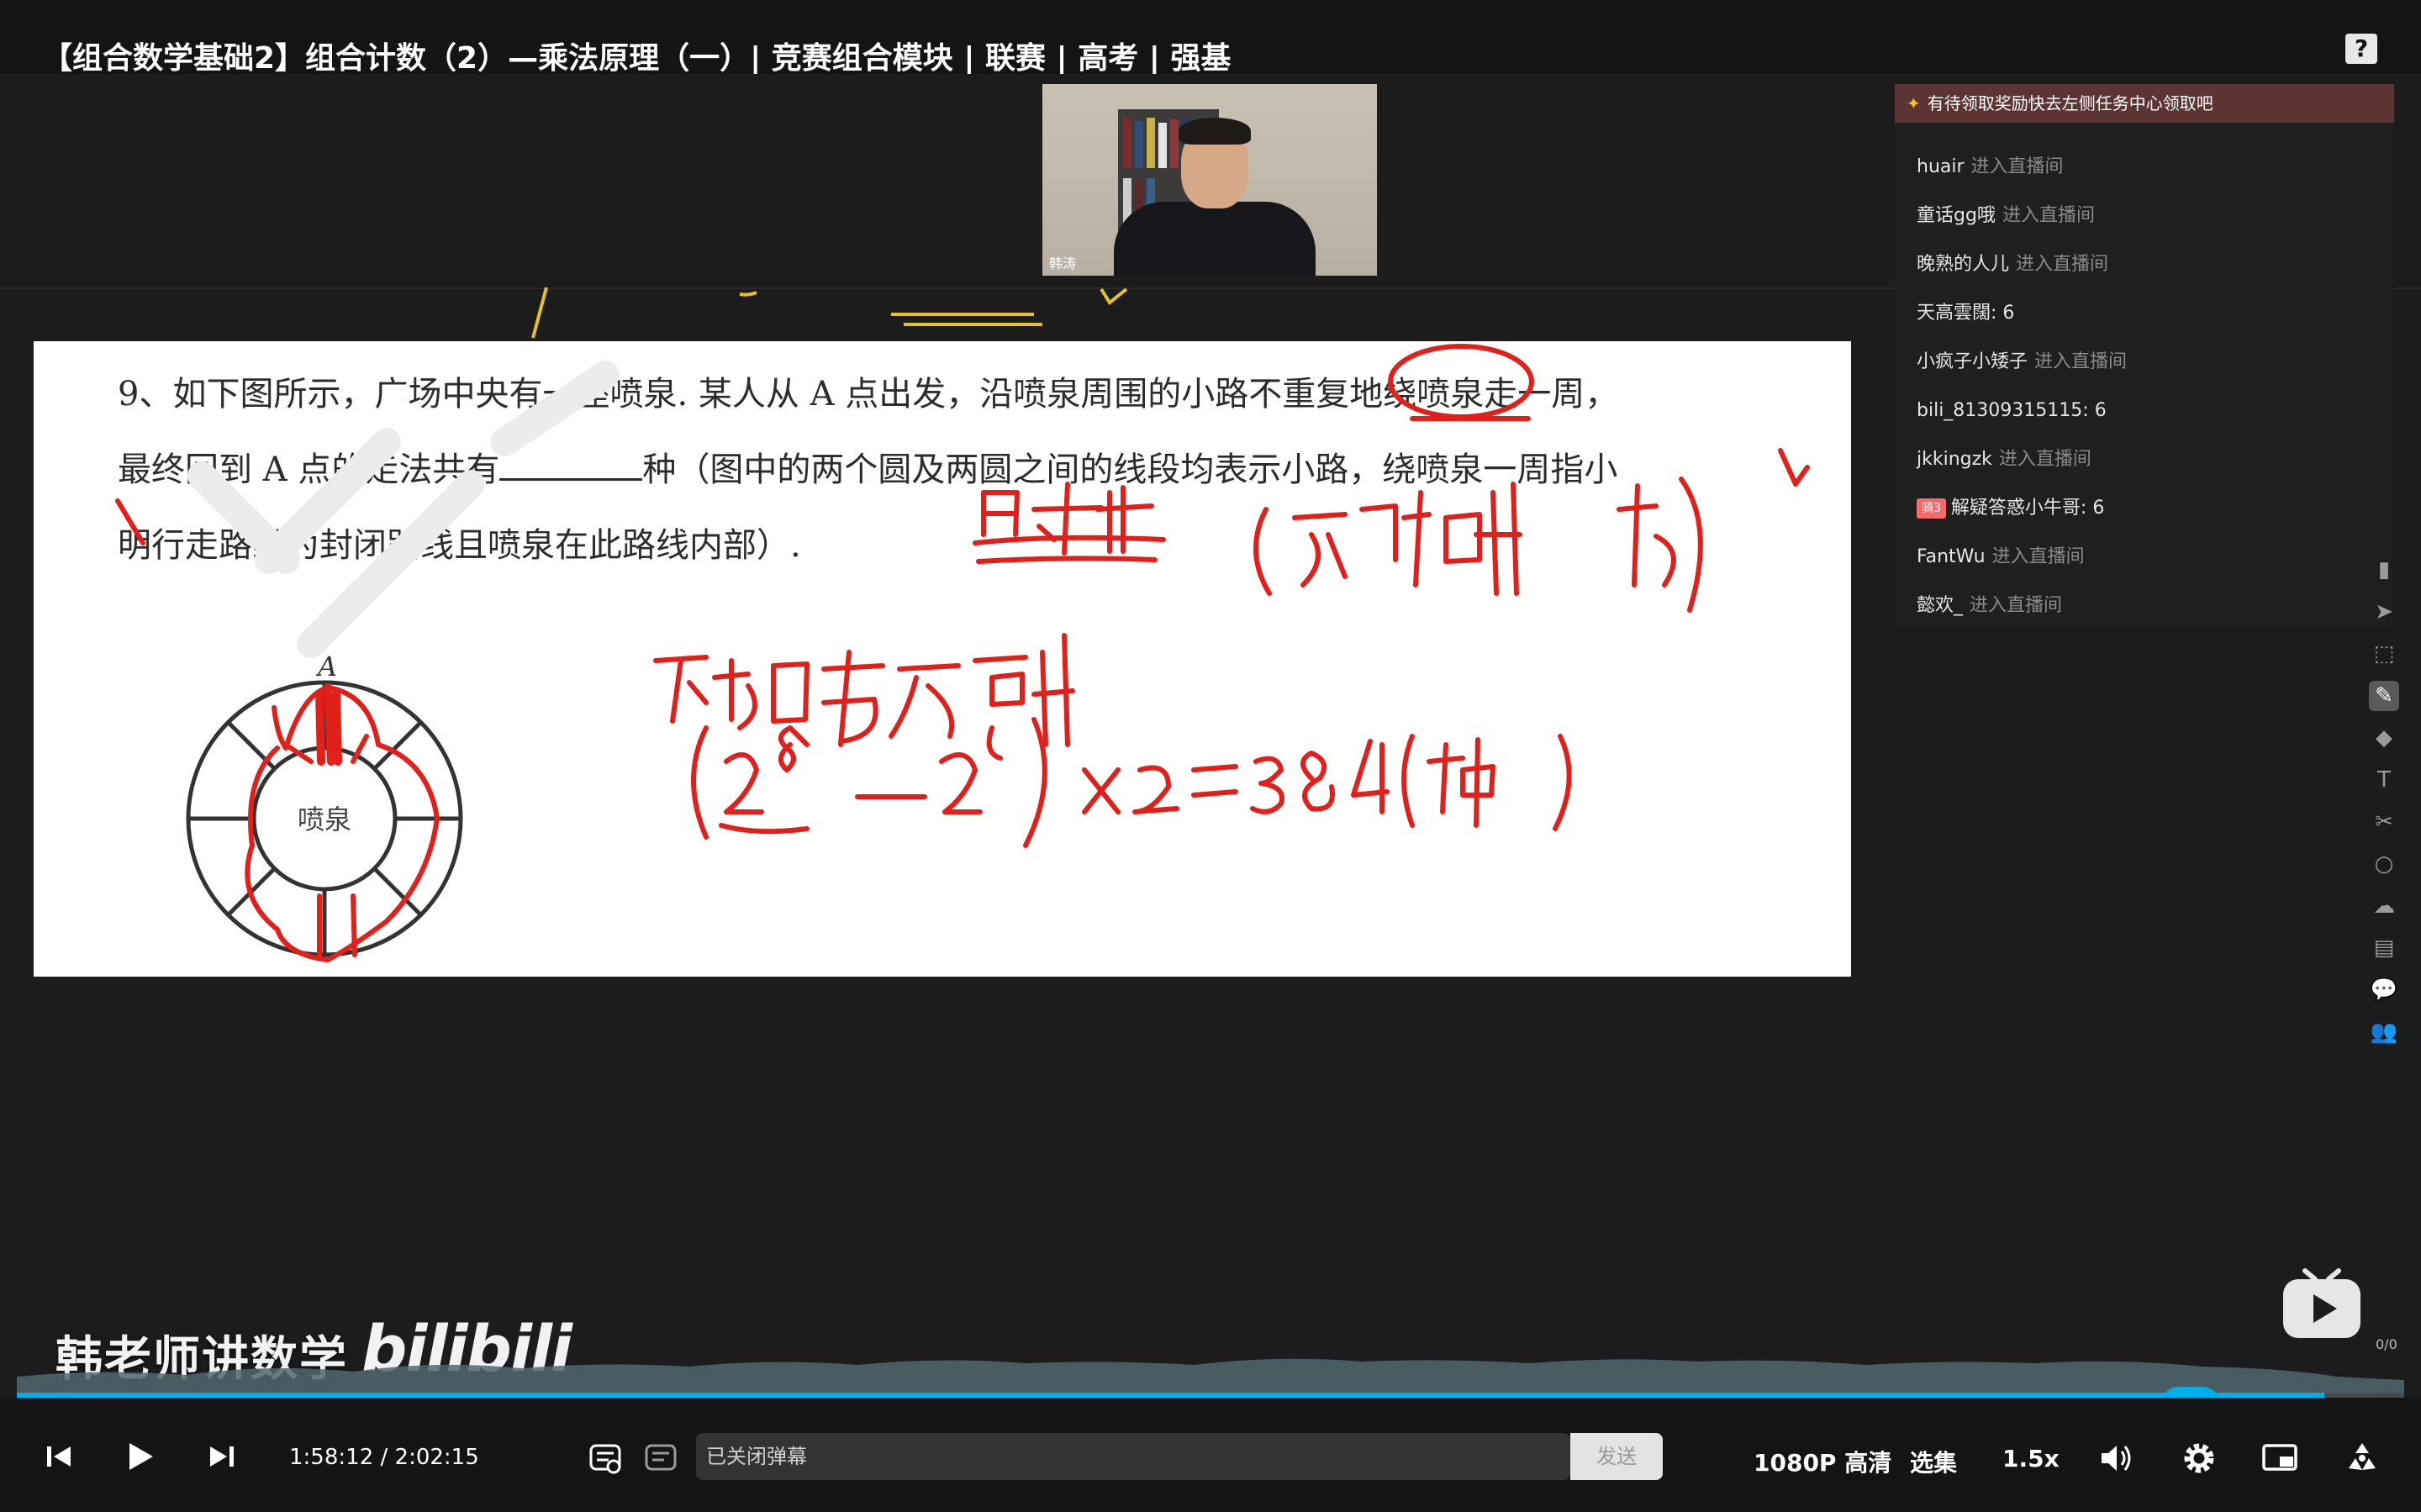 The width and height of the screenshot is (2421, 1512). I want to click on chat-item: FantWu 进入直播间, so click(2152, 558).